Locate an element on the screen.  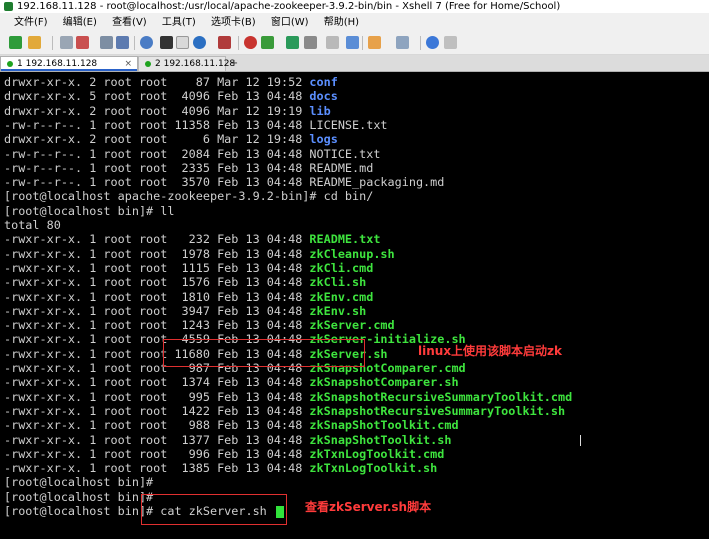
menu-file: 文件(F) is located at coordinates (27, 22).